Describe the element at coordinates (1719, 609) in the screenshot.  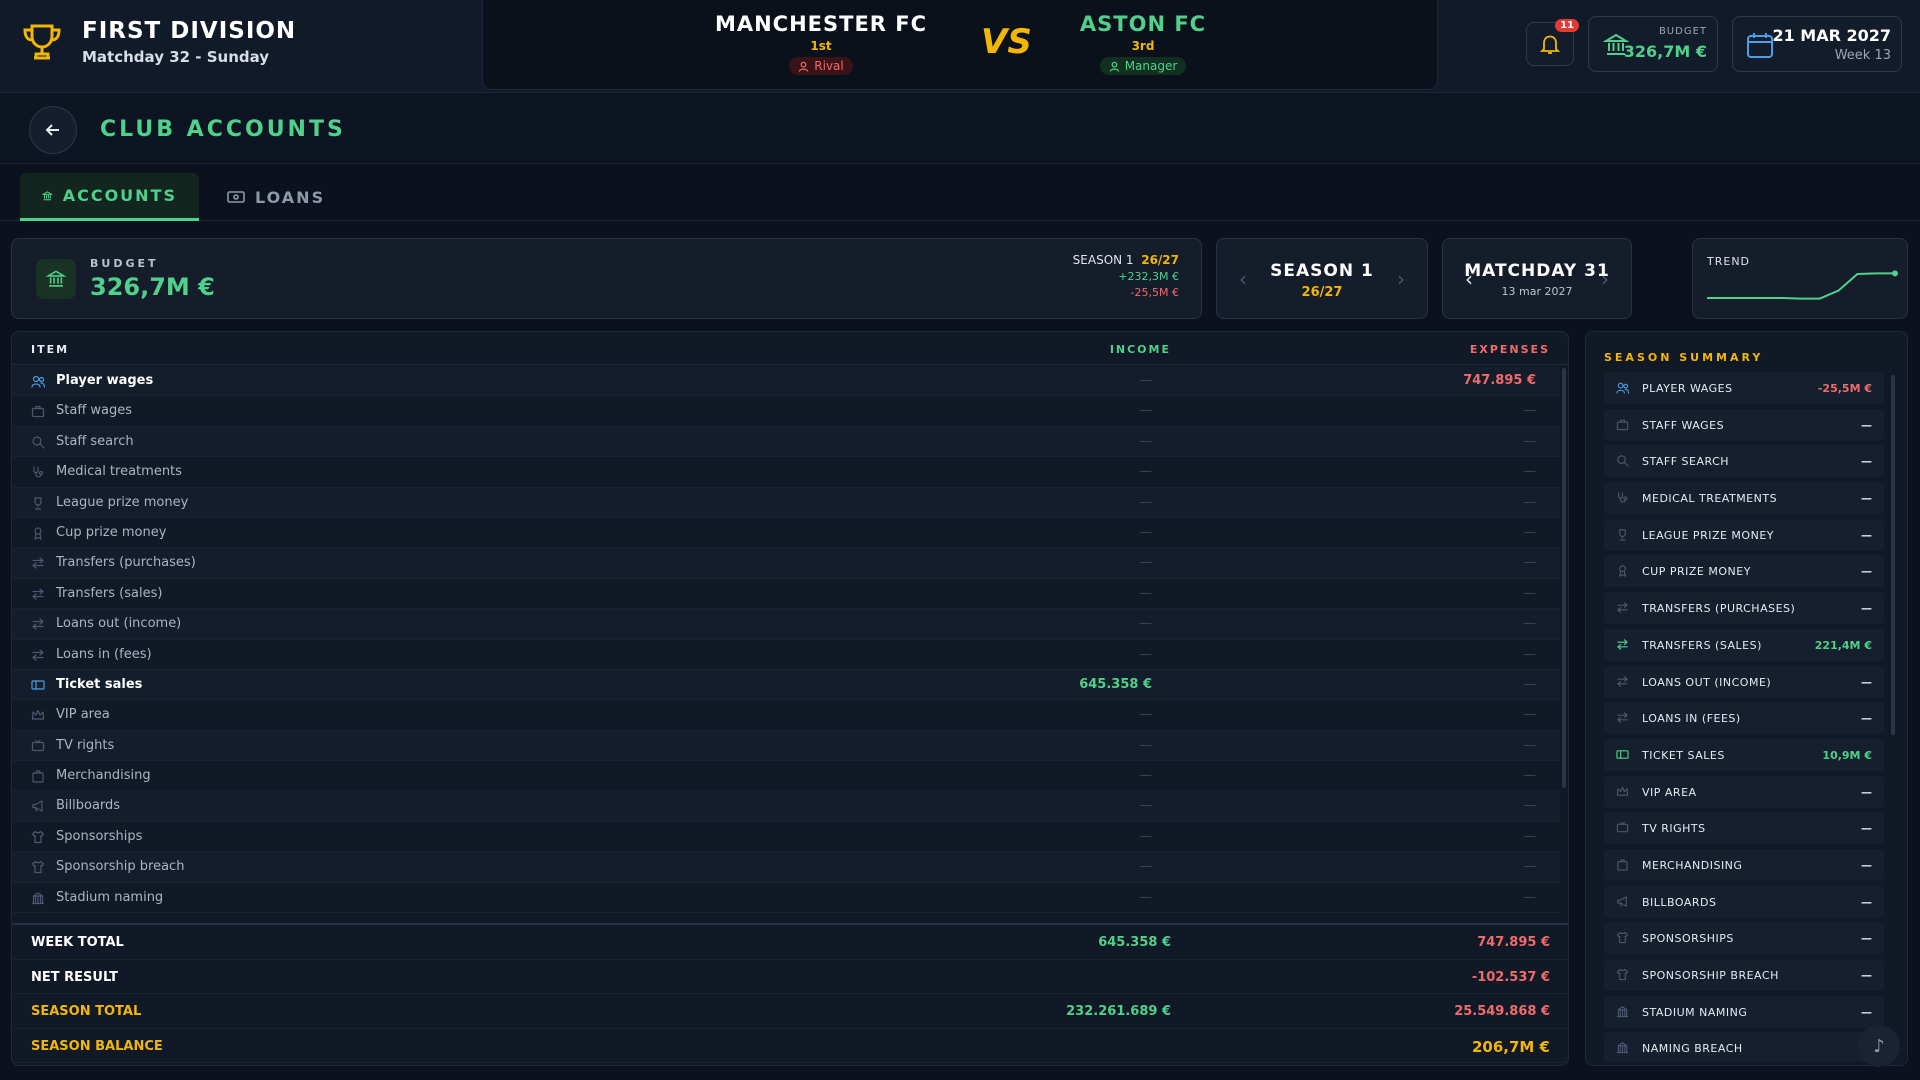
I see `summary-item-label: TRANSFERS (PURCHASES)` at that location.